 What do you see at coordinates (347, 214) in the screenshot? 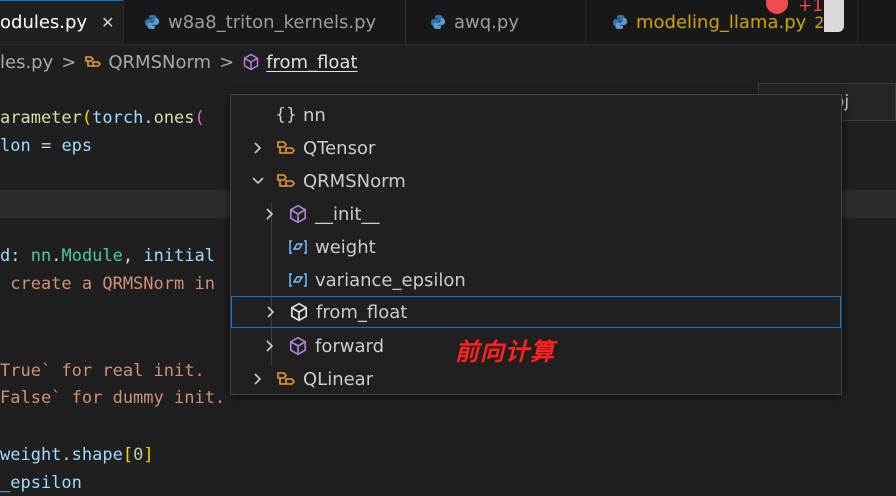
I see `outline-item-label: __init__` at bounding box center [347, 214].